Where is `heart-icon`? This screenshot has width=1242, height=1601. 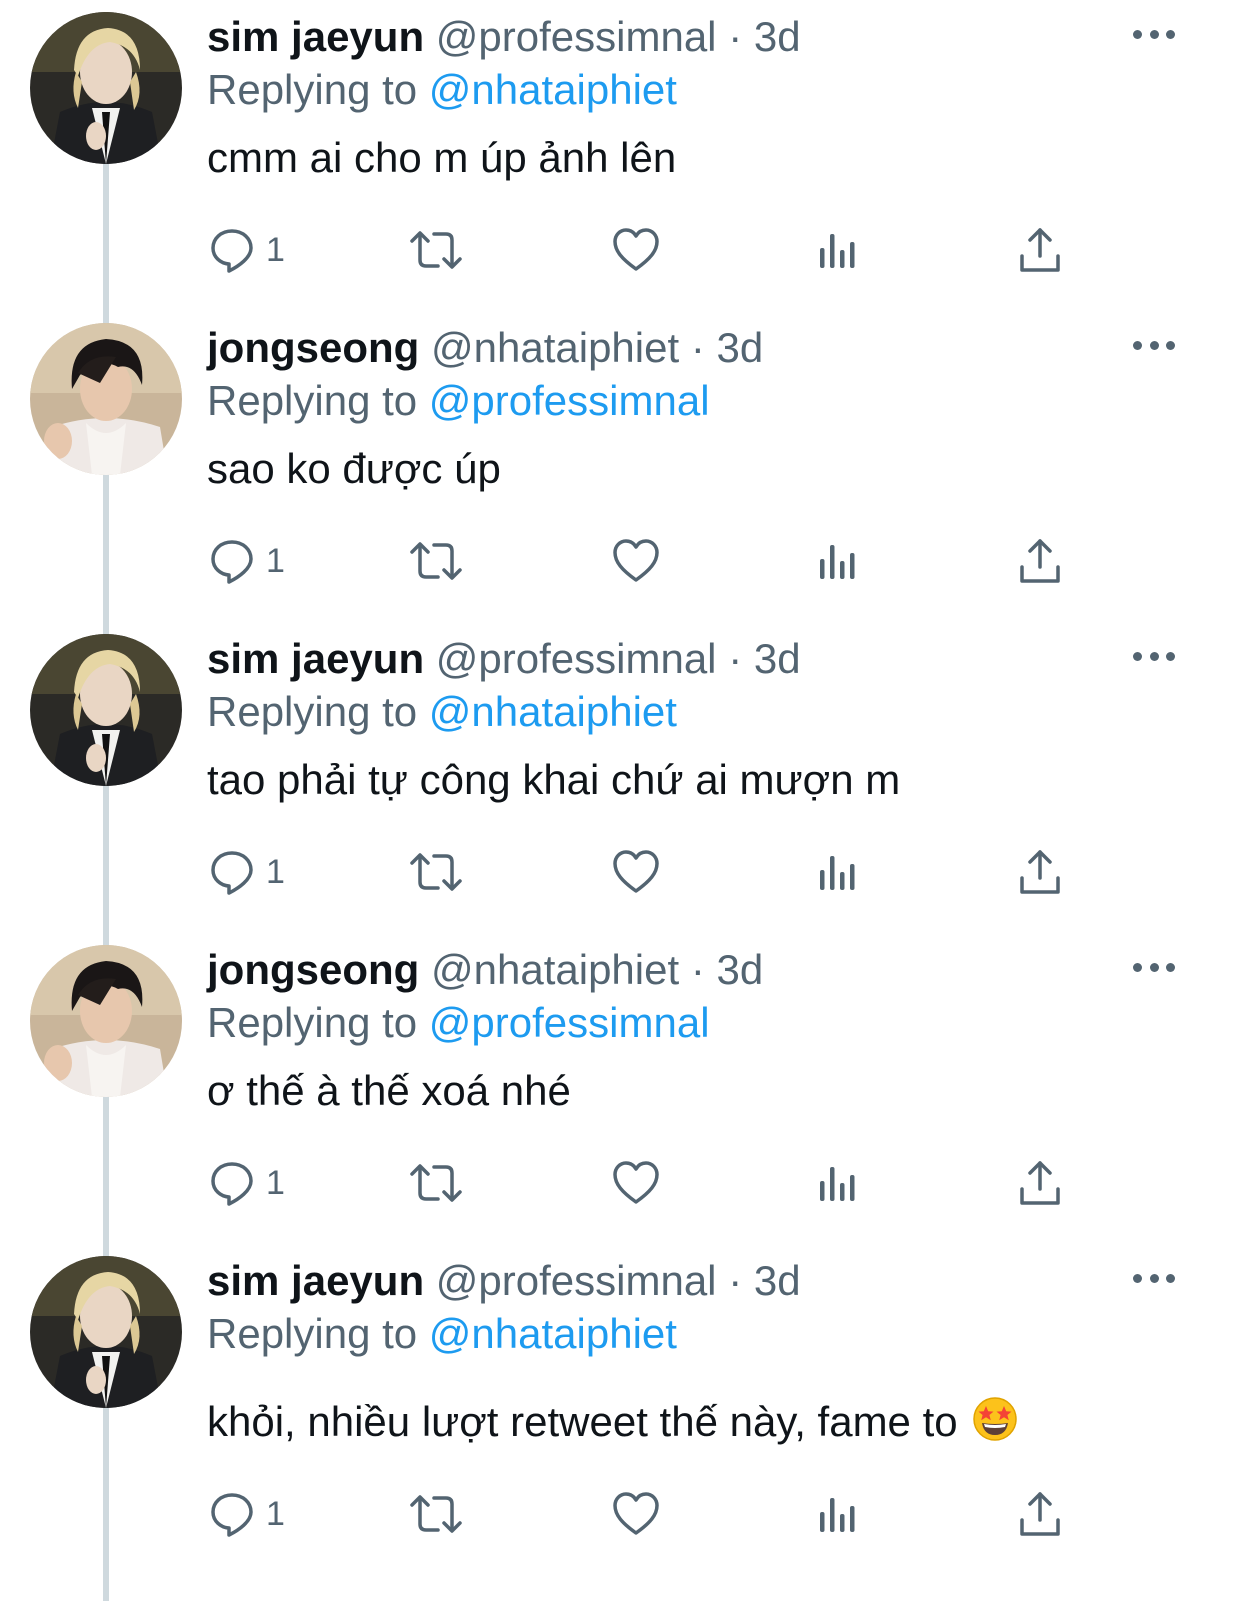
heart-icon is located at coordinates (636, 1182).